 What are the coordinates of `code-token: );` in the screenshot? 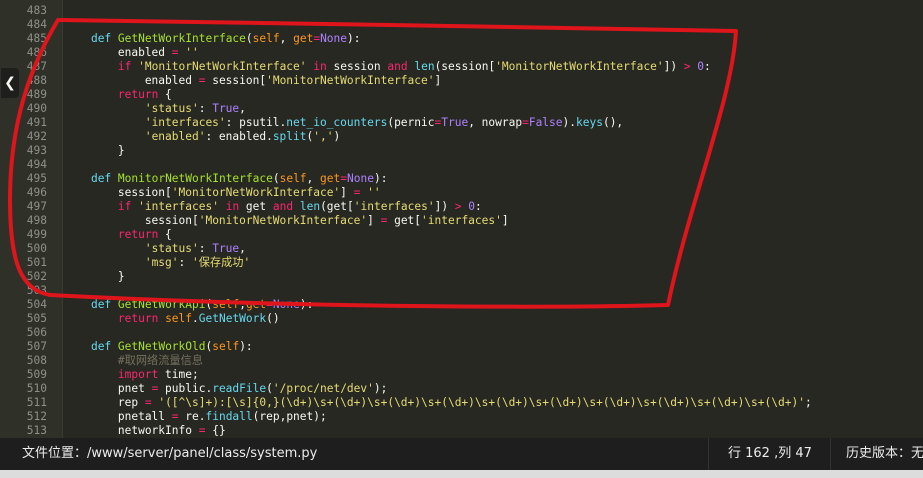 It's located at (380, 388).